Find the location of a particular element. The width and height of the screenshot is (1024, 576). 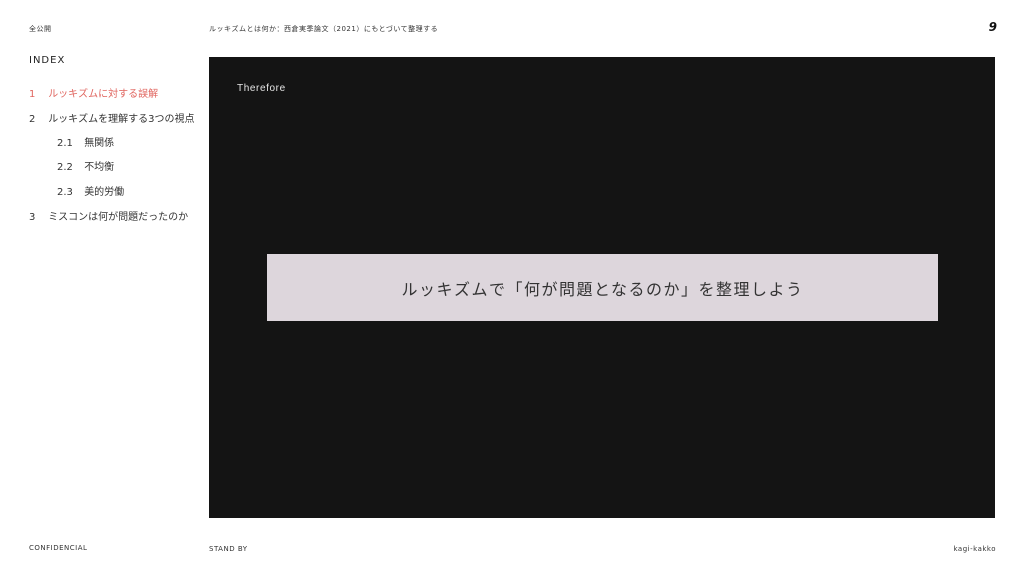

toc-item-2-2: 2.2 不均衡 is located at coordinates (85, 165).